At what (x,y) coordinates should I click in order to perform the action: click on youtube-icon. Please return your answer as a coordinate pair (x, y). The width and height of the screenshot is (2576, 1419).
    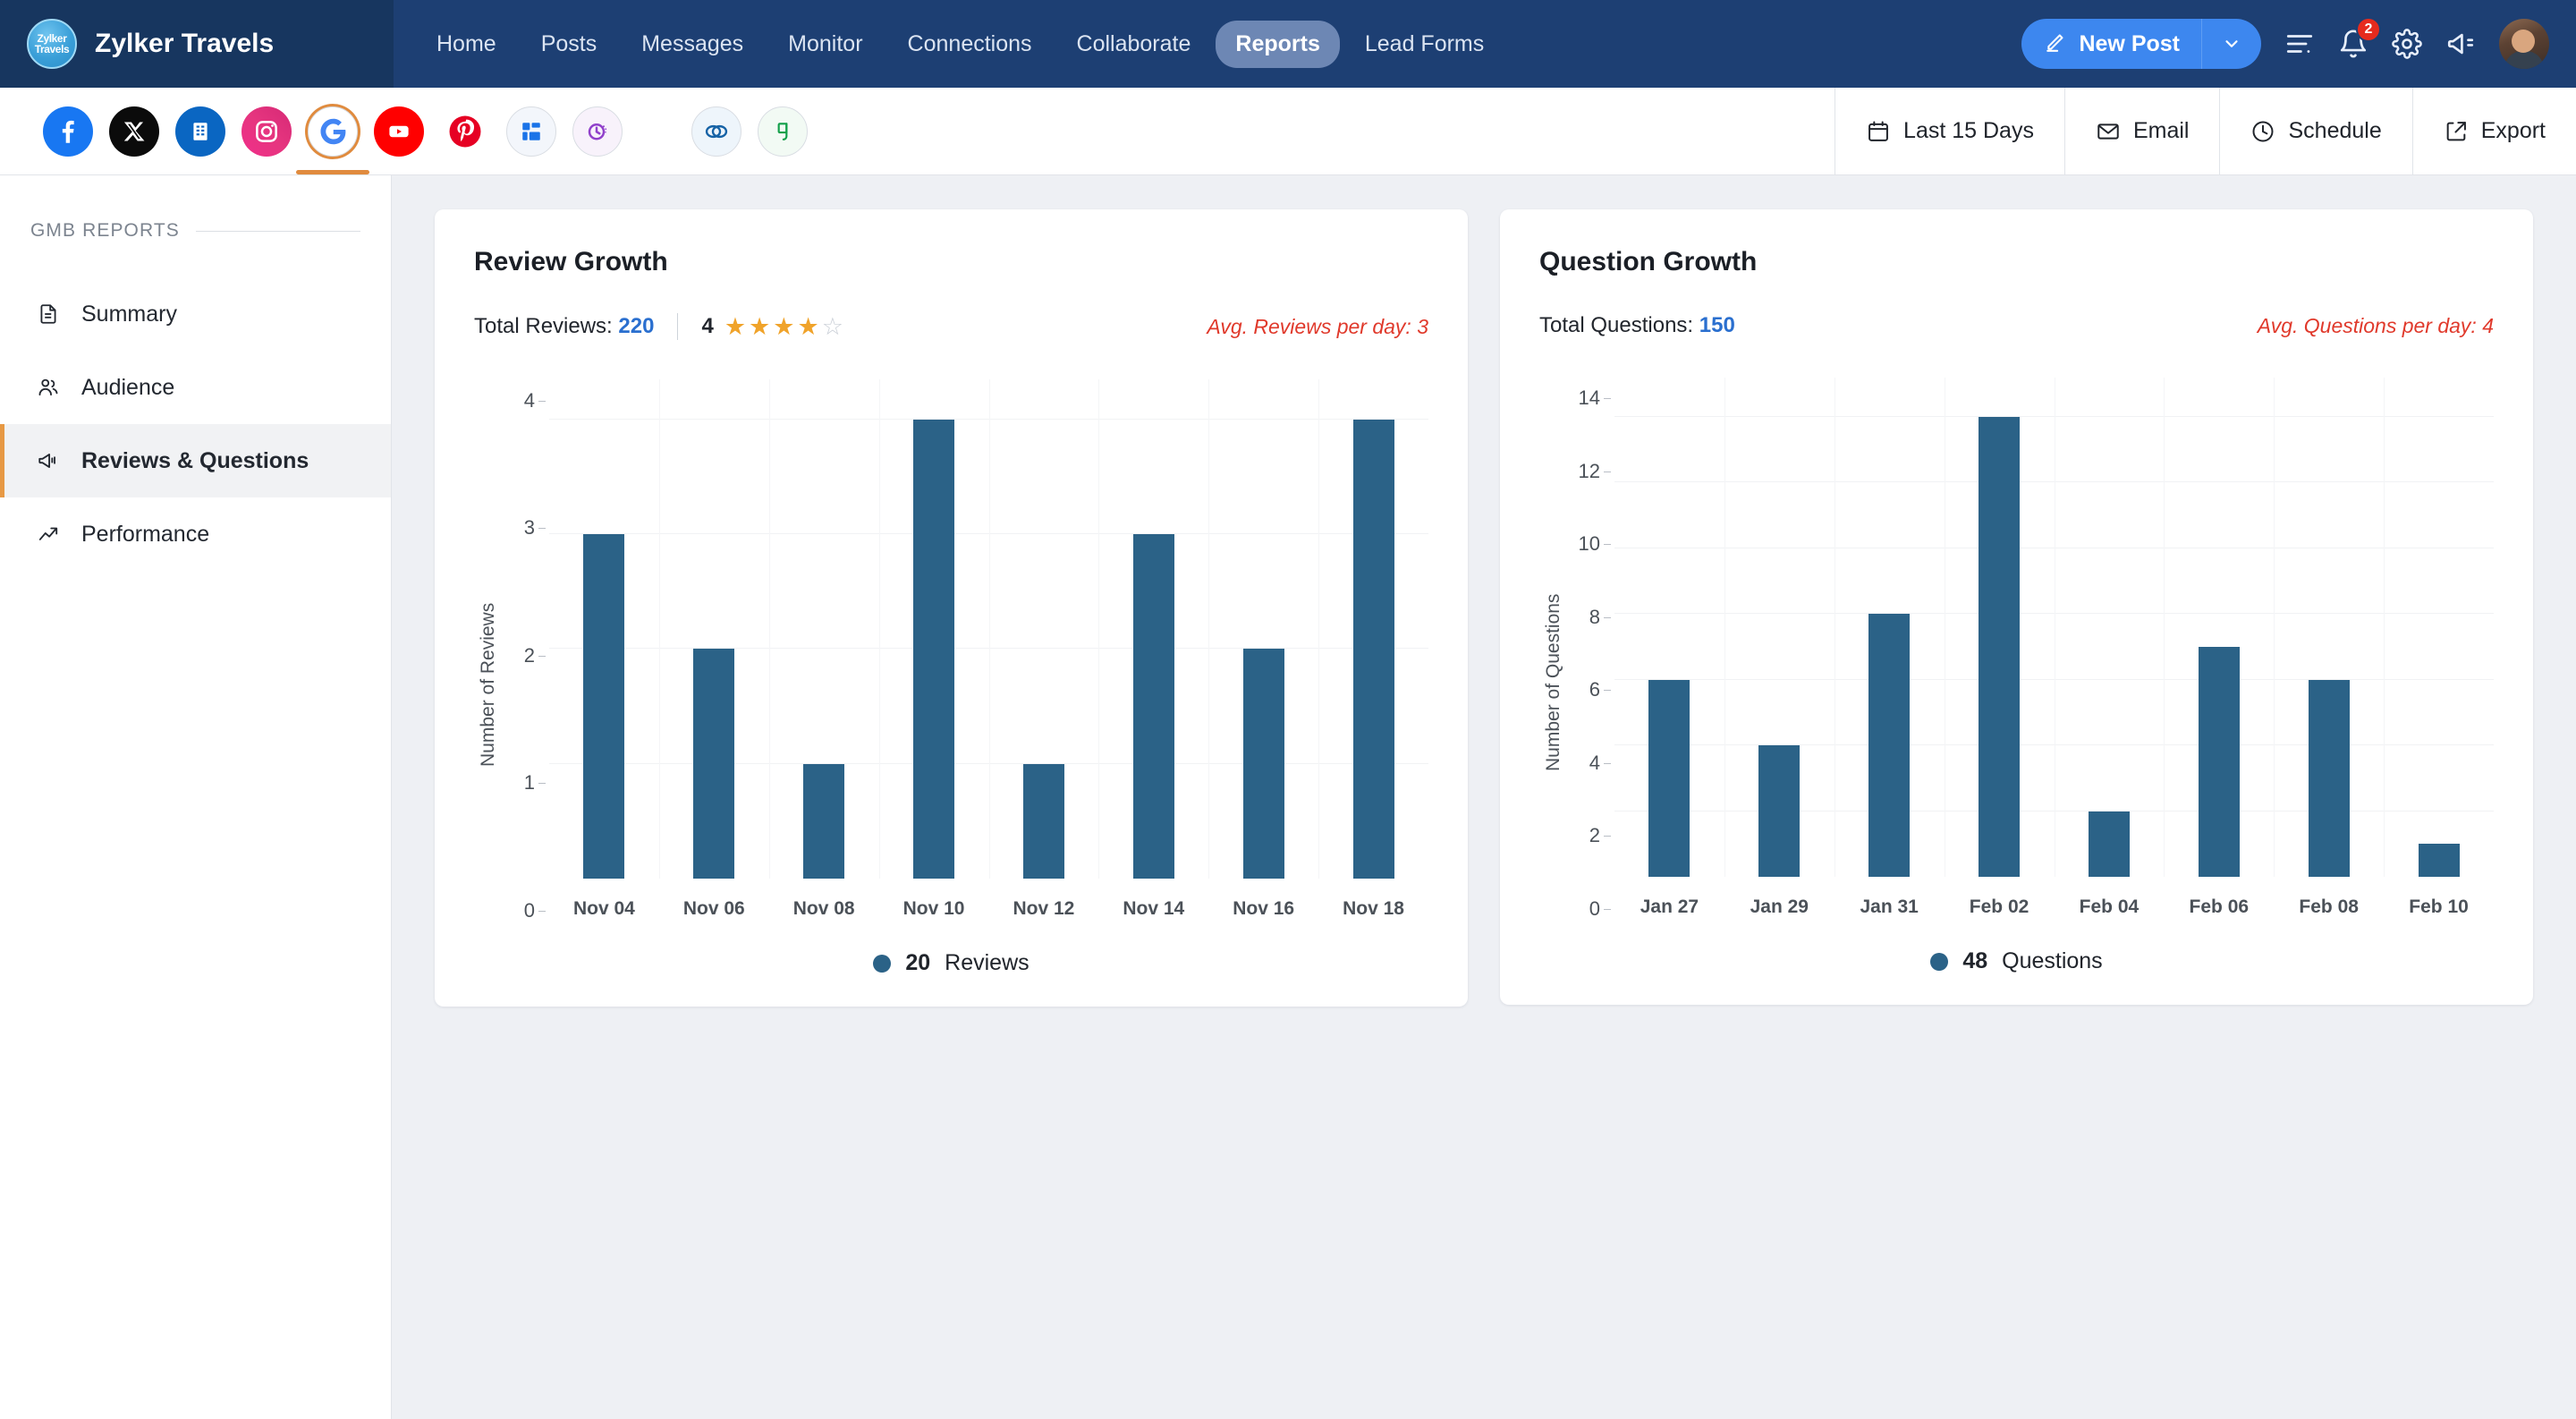
    Looking at the image, I should click on (399, 131).